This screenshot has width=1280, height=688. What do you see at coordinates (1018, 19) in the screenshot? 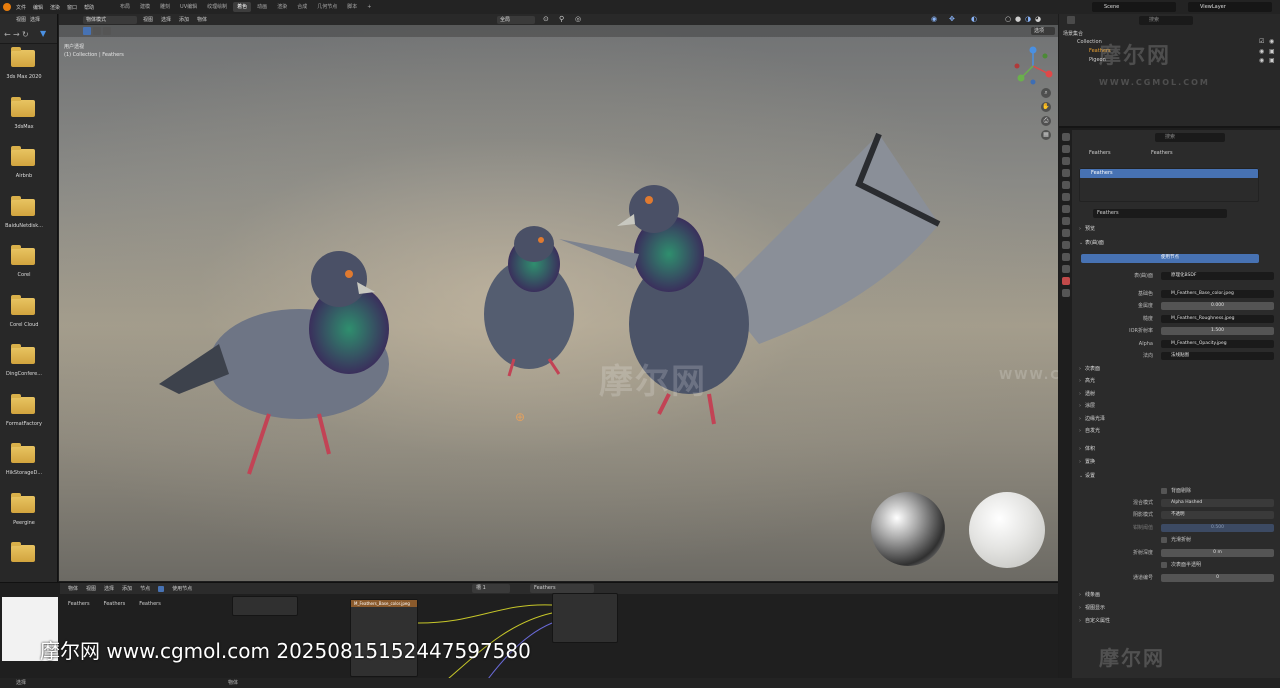
I see `shading-solid-icon: ●` at bounding box center [1018, 19].